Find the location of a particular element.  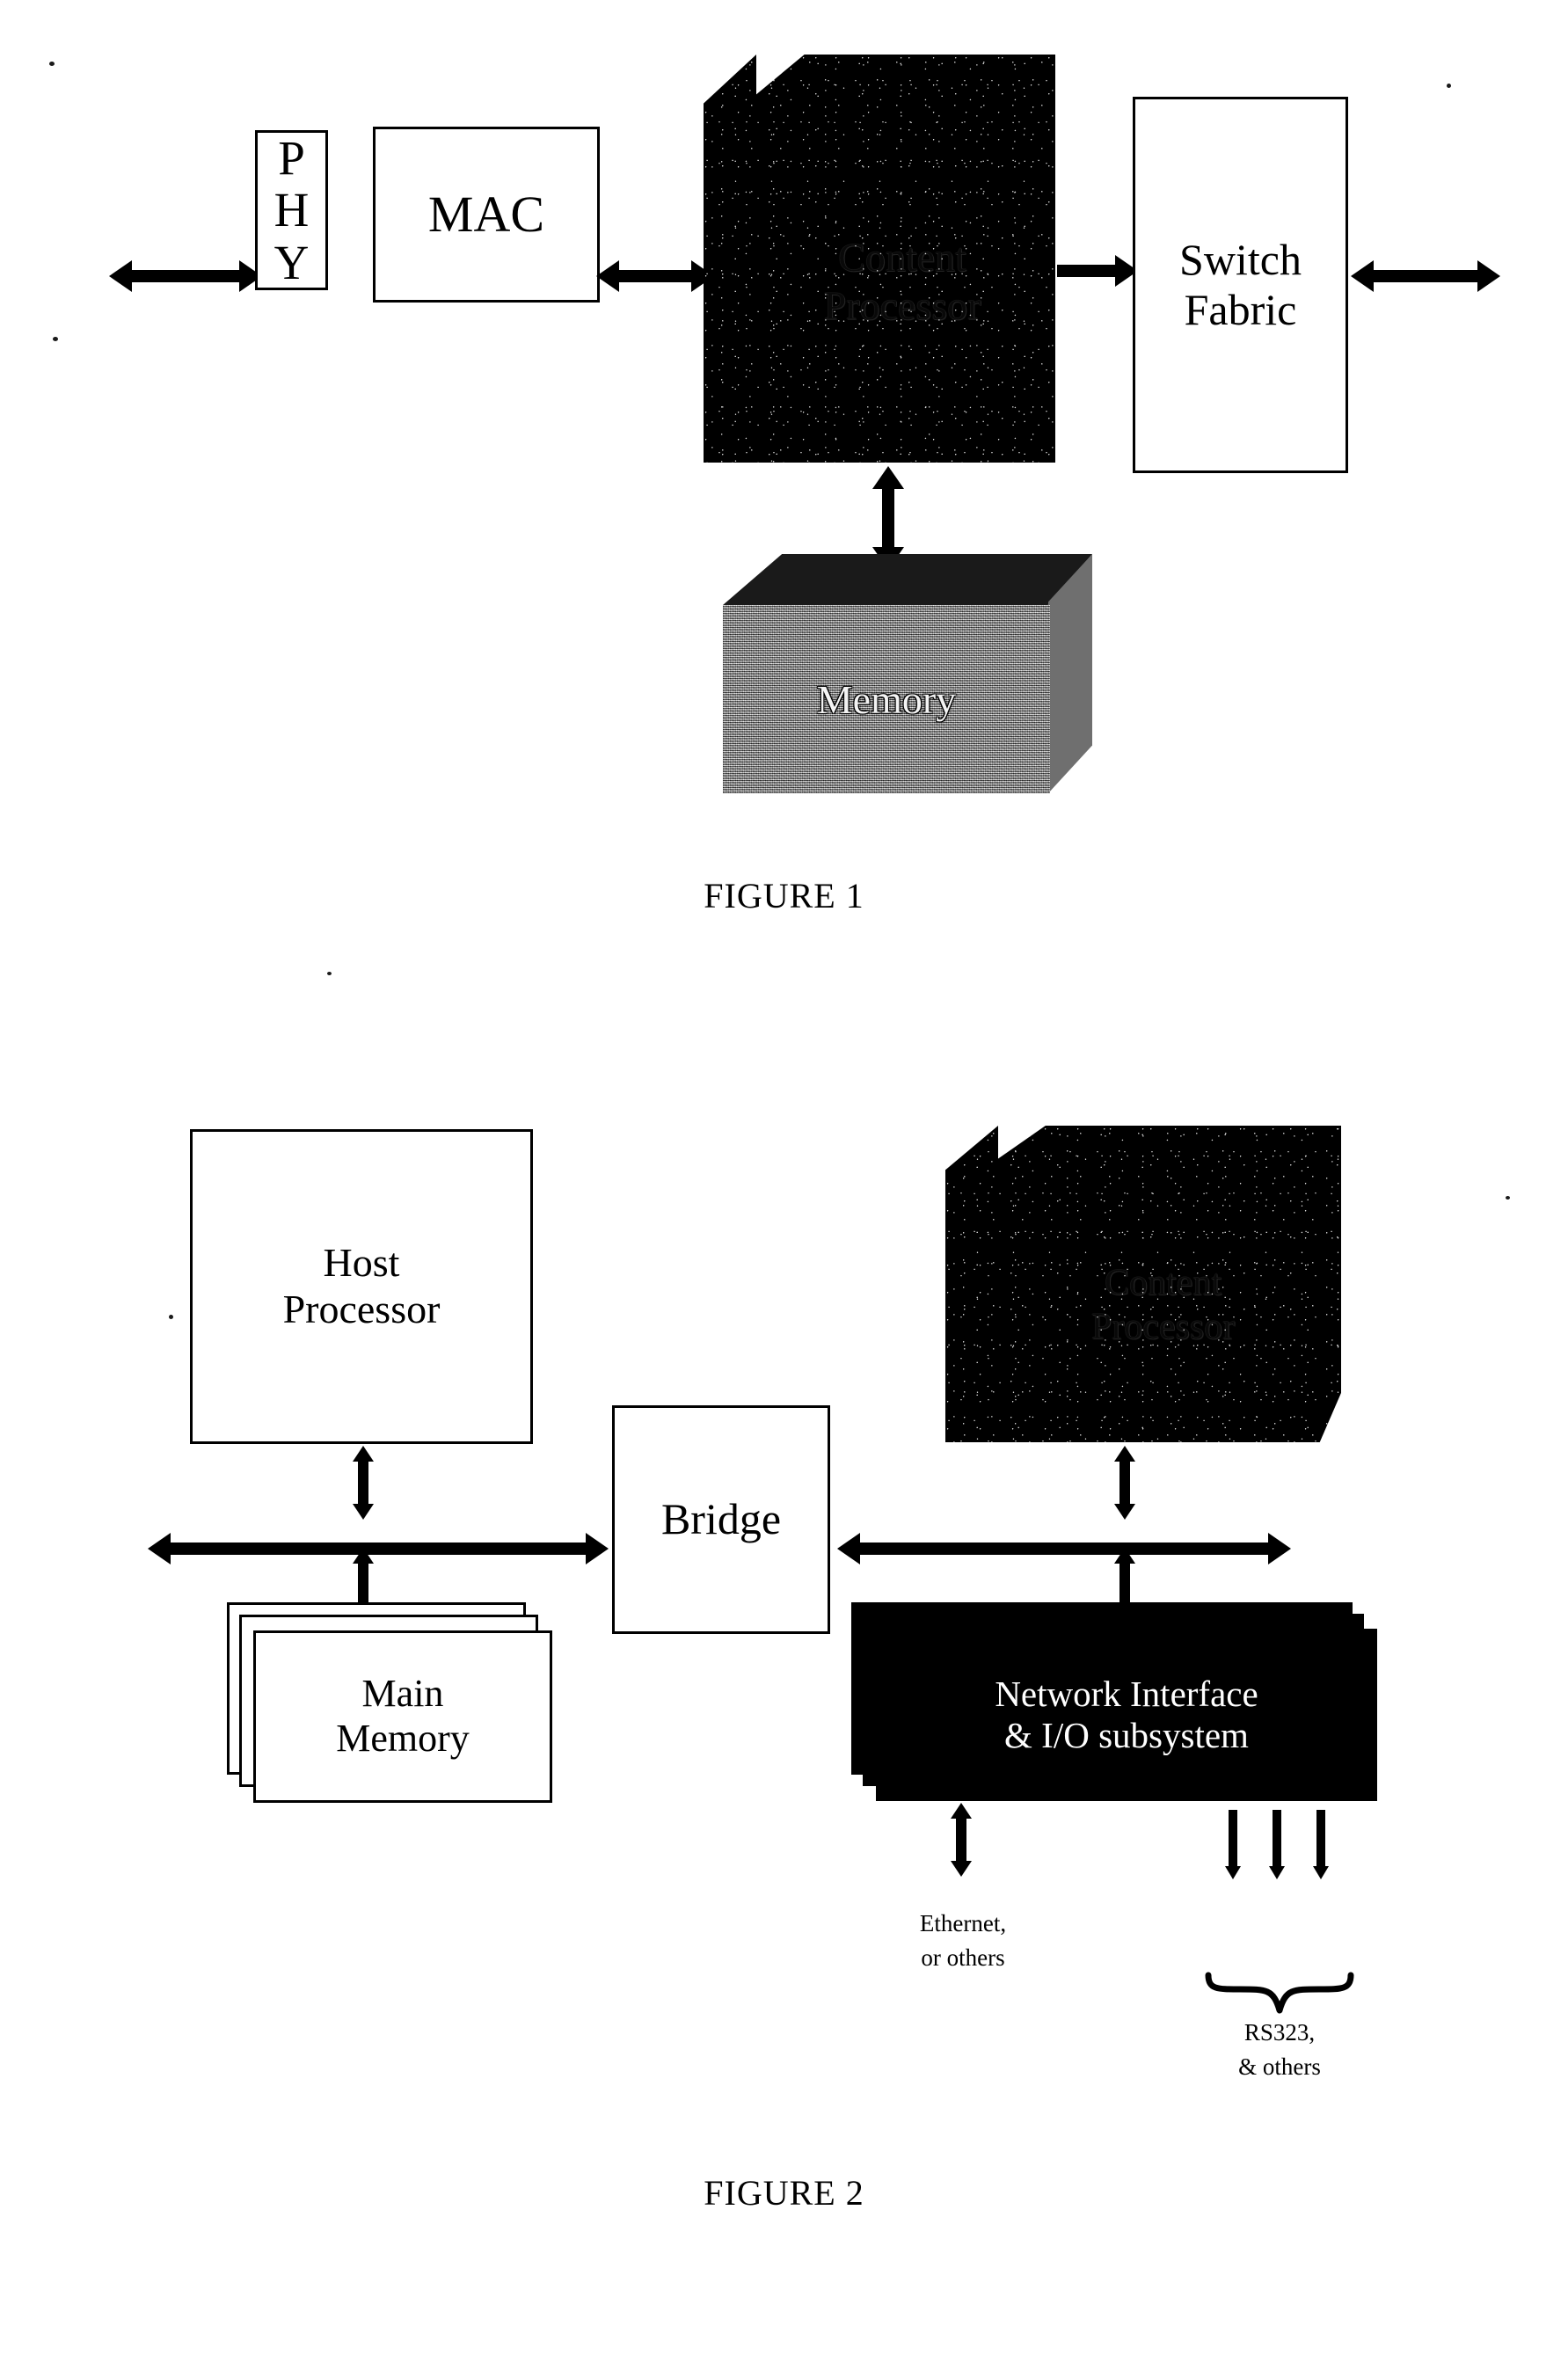

block-network-interface: Network Interface & I/O subsystem is located at coordinates (1124, 1707).